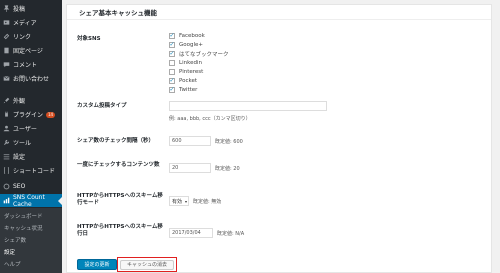  I want to click on sns-checkbox-twitter: ✓ Twitter, so click(183, 90).